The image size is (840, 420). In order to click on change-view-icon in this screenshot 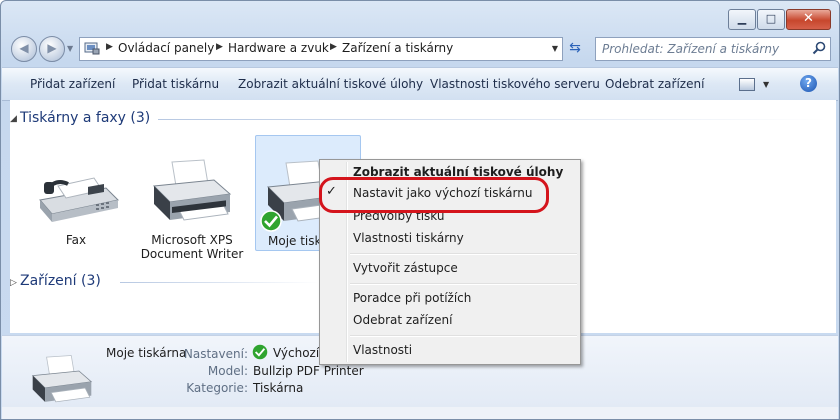, I will do `click(747, 84)`.